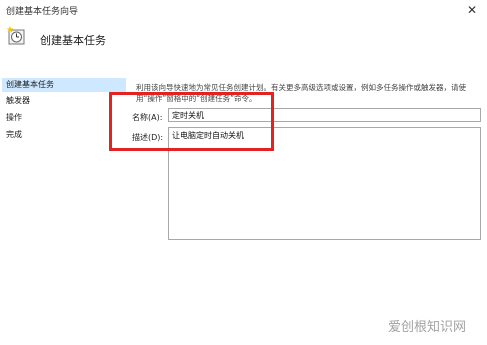 The width and height of the screenshot is (487, 345). I want to click on close-icon: ✕, so click(472, 10).